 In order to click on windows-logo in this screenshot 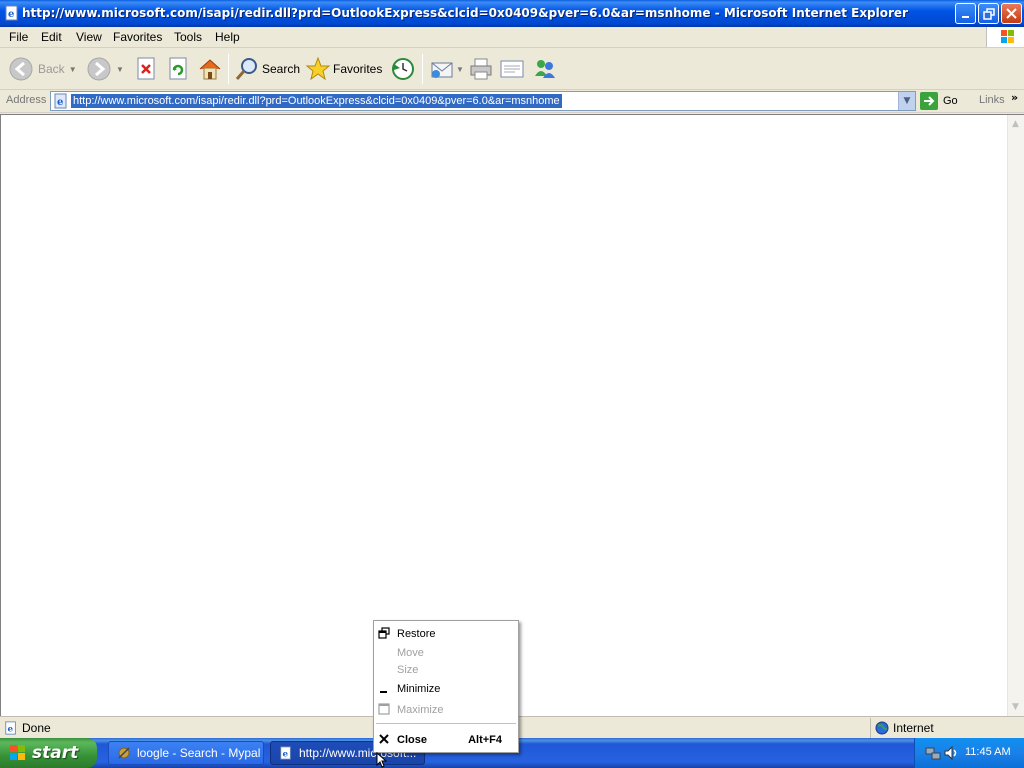, I will do `click(1005, 37)`.